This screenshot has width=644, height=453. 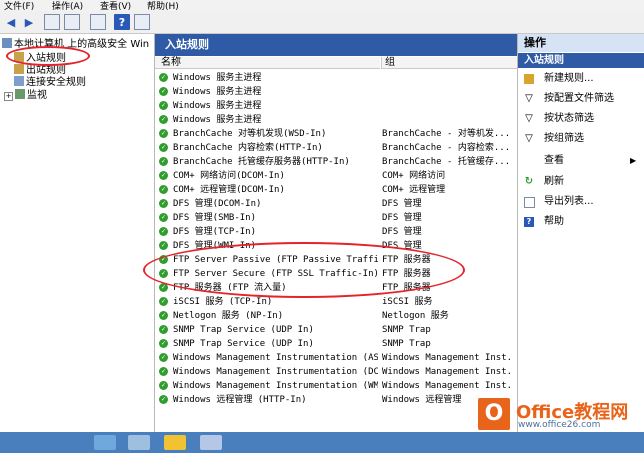 I want to click on back-icon: ◀, so click(x=11, y=22).